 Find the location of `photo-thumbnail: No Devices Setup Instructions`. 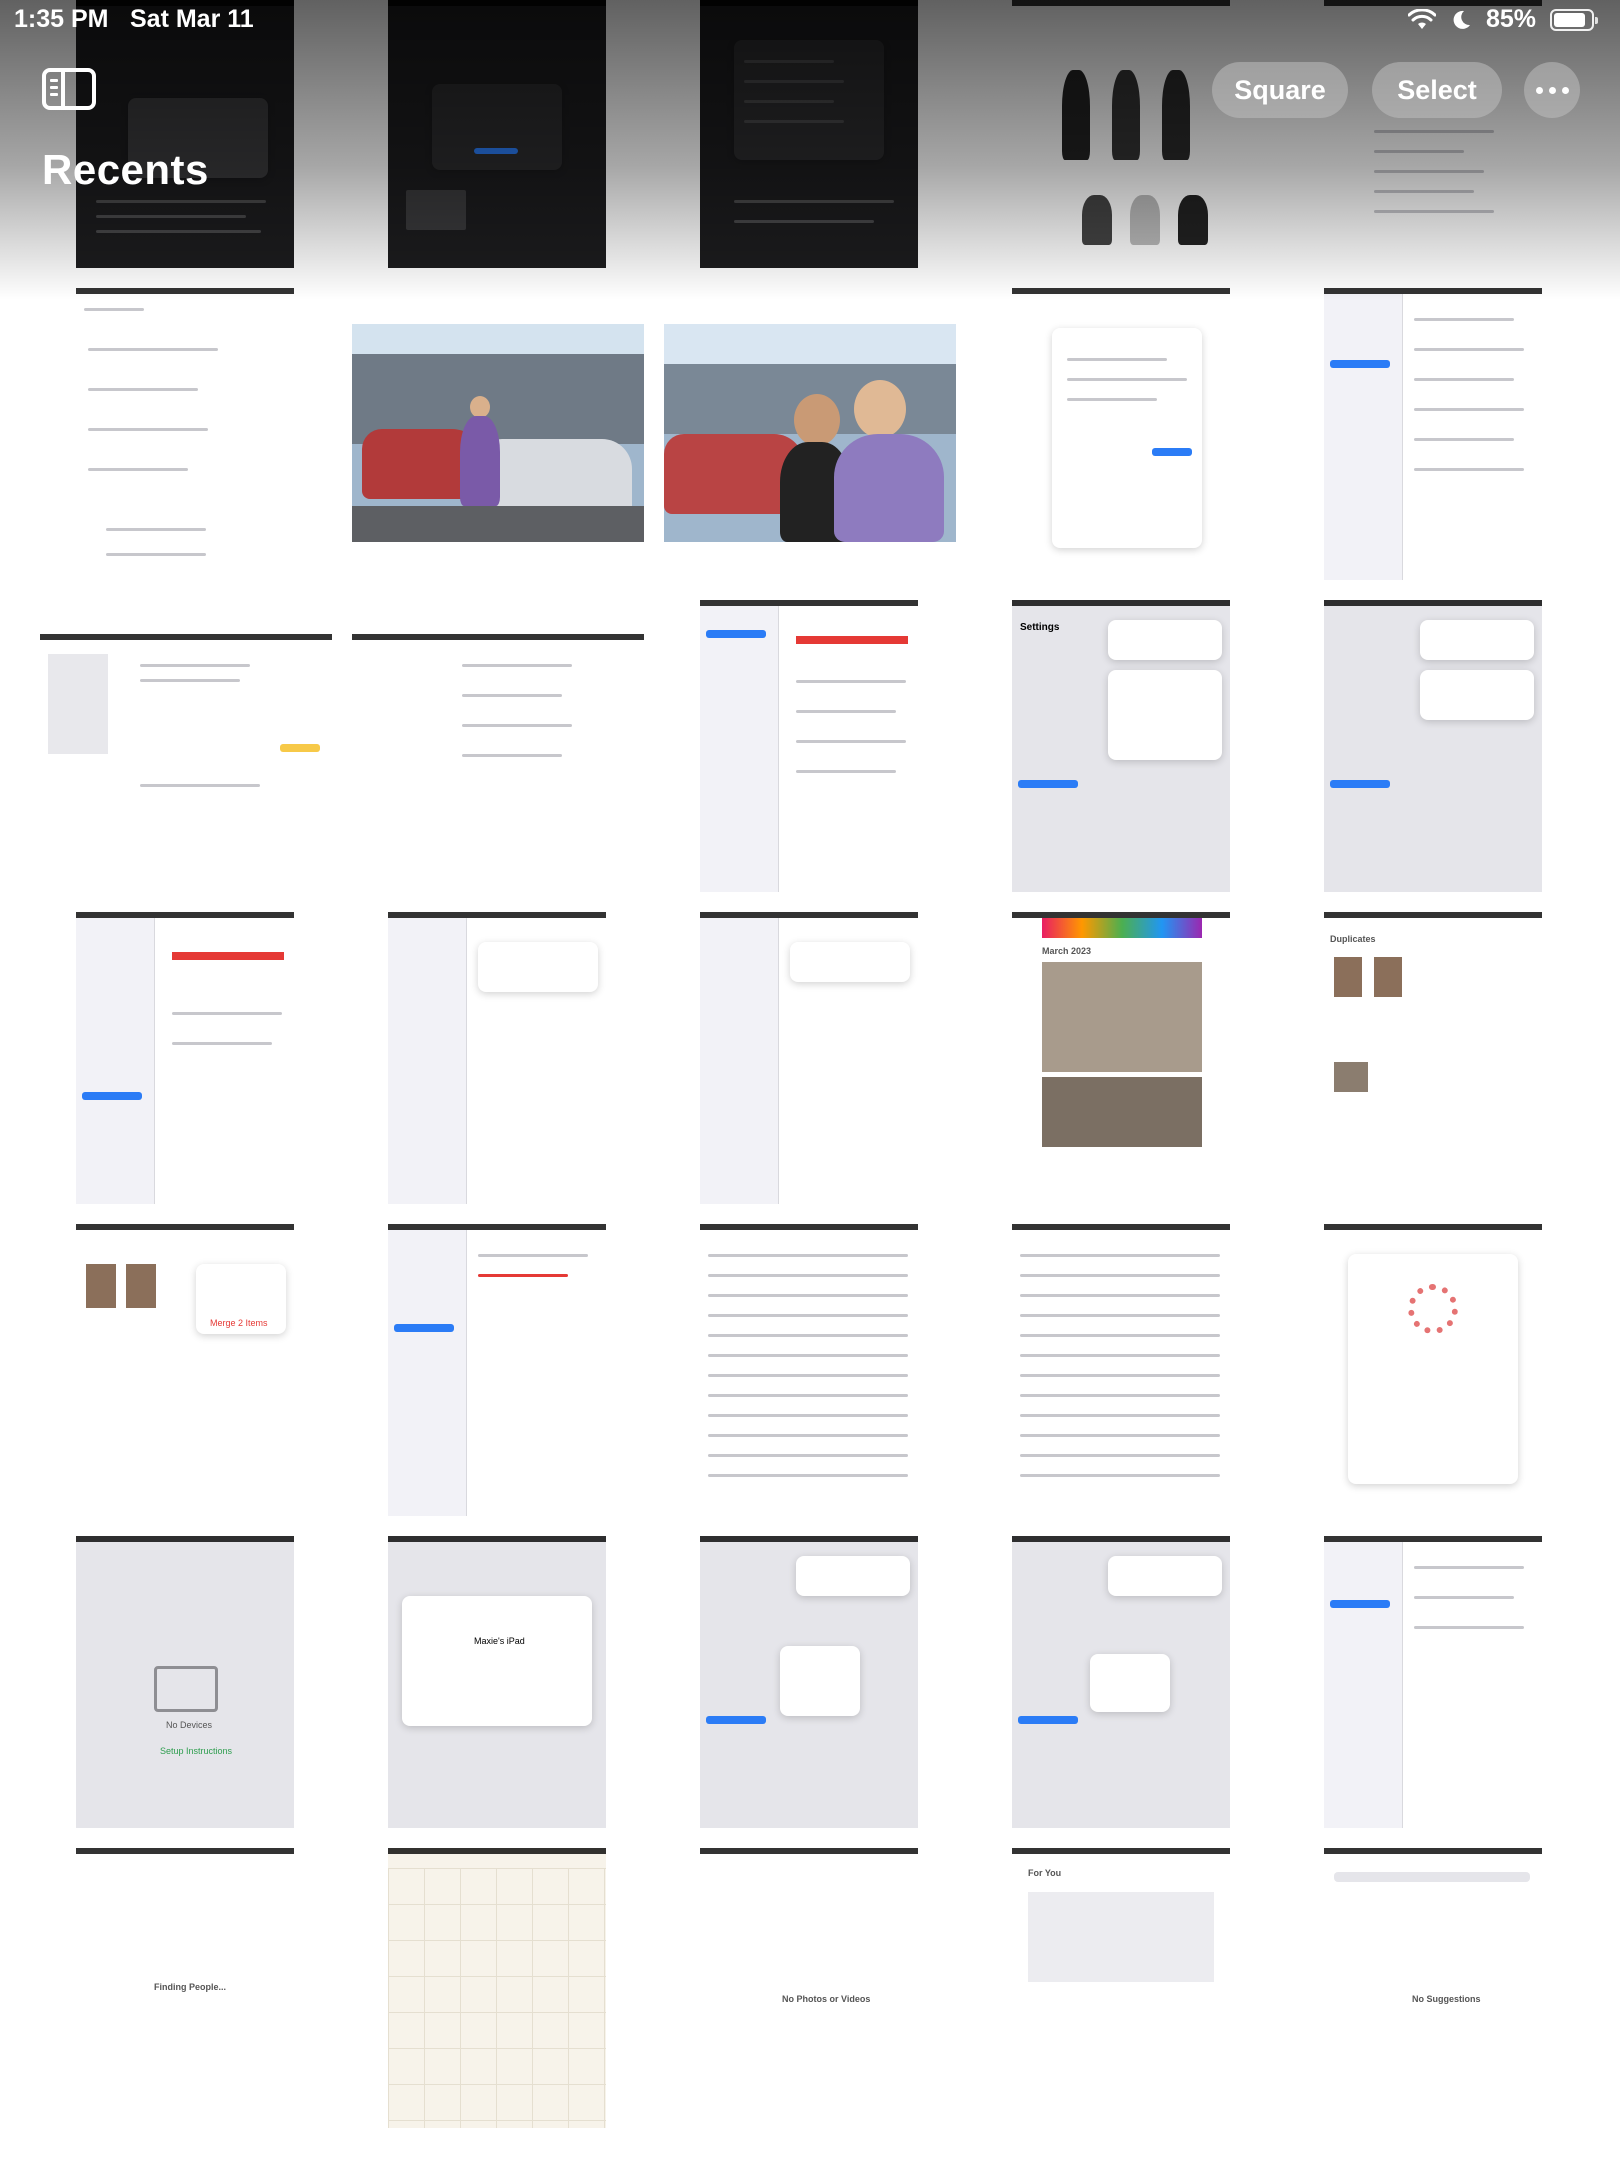

photo-thumbnail: No Devices Setup Instructions is located at coordinates (185, 1682).